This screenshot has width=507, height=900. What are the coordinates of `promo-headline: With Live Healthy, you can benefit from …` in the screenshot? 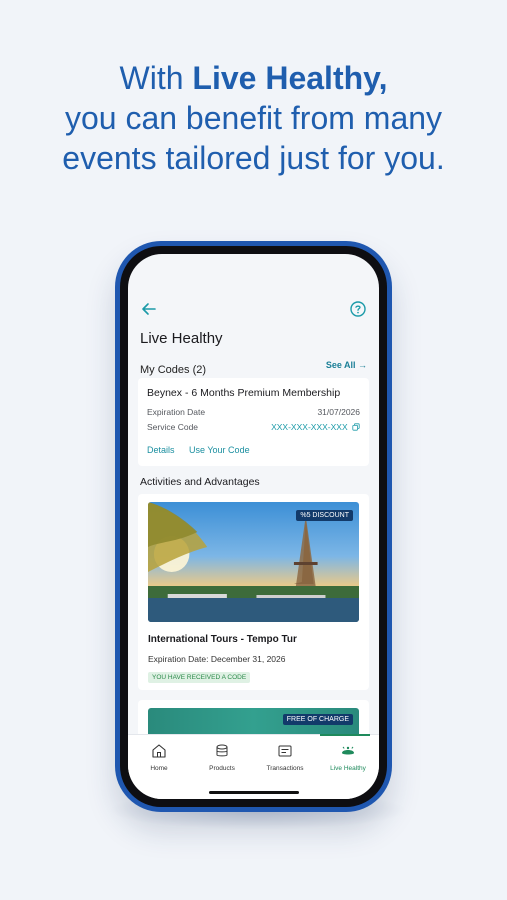 It's located at (253, 118).